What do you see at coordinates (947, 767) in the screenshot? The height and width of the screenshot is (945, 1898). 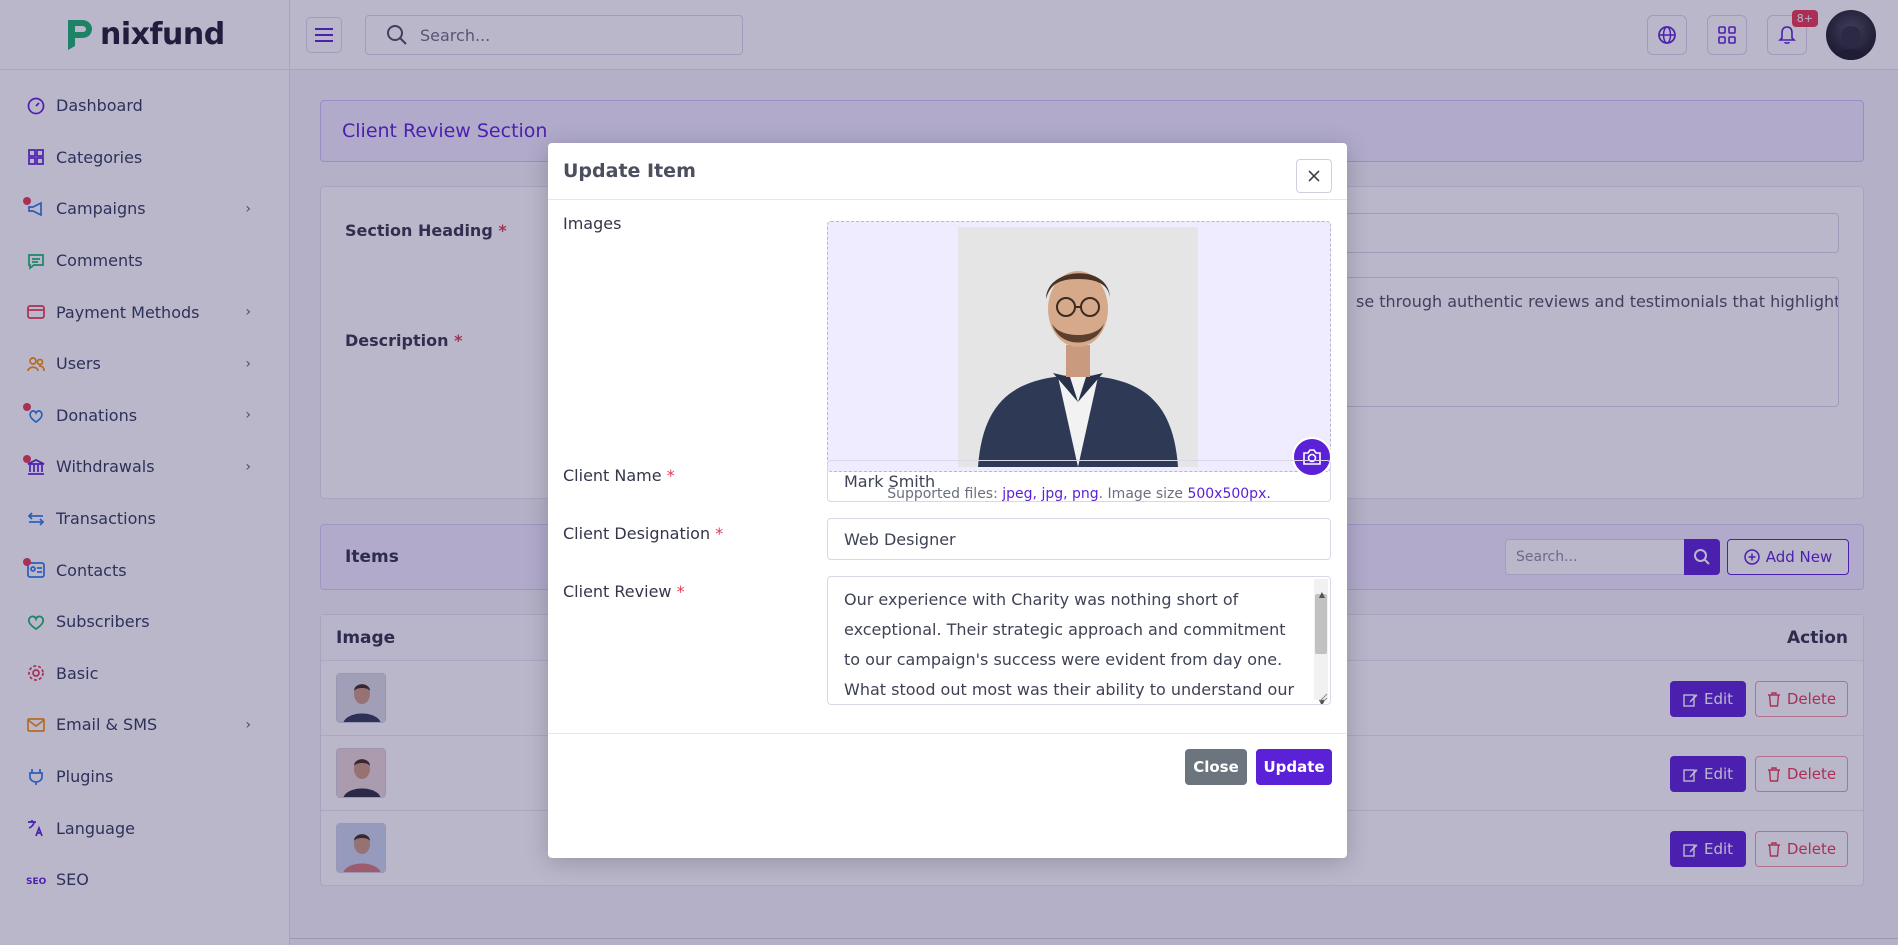 I see `modal-footer: Close Update` at bounding box center [947, 767].